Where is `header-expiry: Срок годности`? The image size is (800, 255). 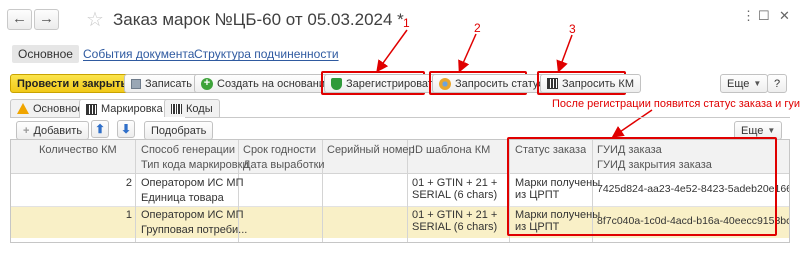 header-expiry: Срок годности is located at coordinates (279, 150).